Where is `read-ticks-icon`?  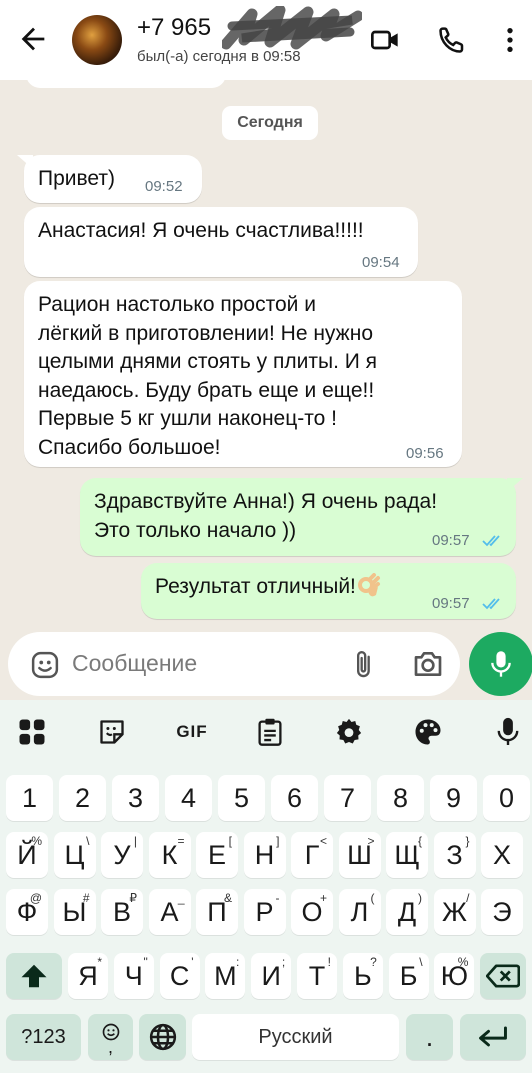
read-ticks-icon is located at coordinates (491, 541).